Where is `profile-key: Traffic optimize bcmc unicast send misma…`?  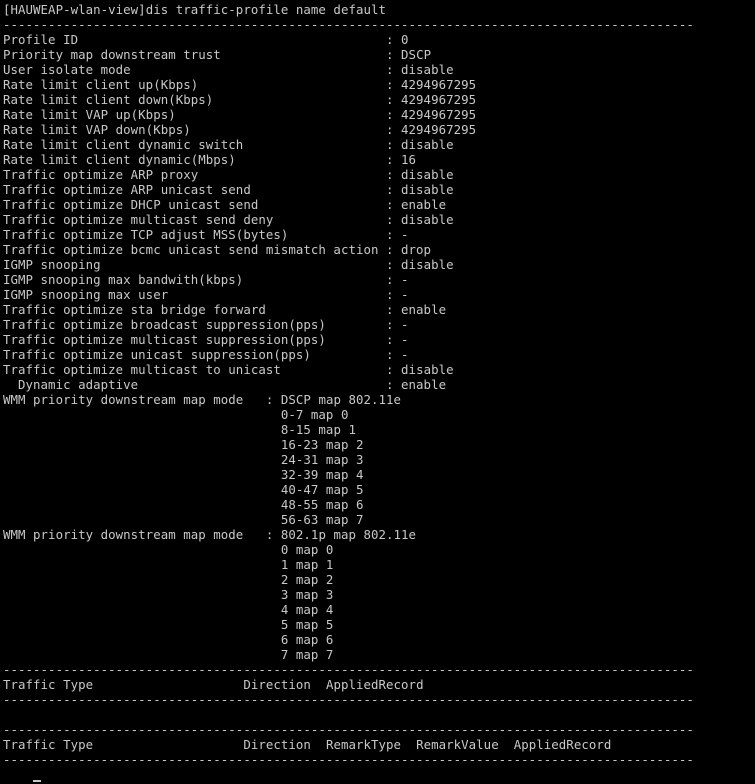 profile-key: Traffic optimize bcmc unicast send misma… is located at coordinates (191, 249).